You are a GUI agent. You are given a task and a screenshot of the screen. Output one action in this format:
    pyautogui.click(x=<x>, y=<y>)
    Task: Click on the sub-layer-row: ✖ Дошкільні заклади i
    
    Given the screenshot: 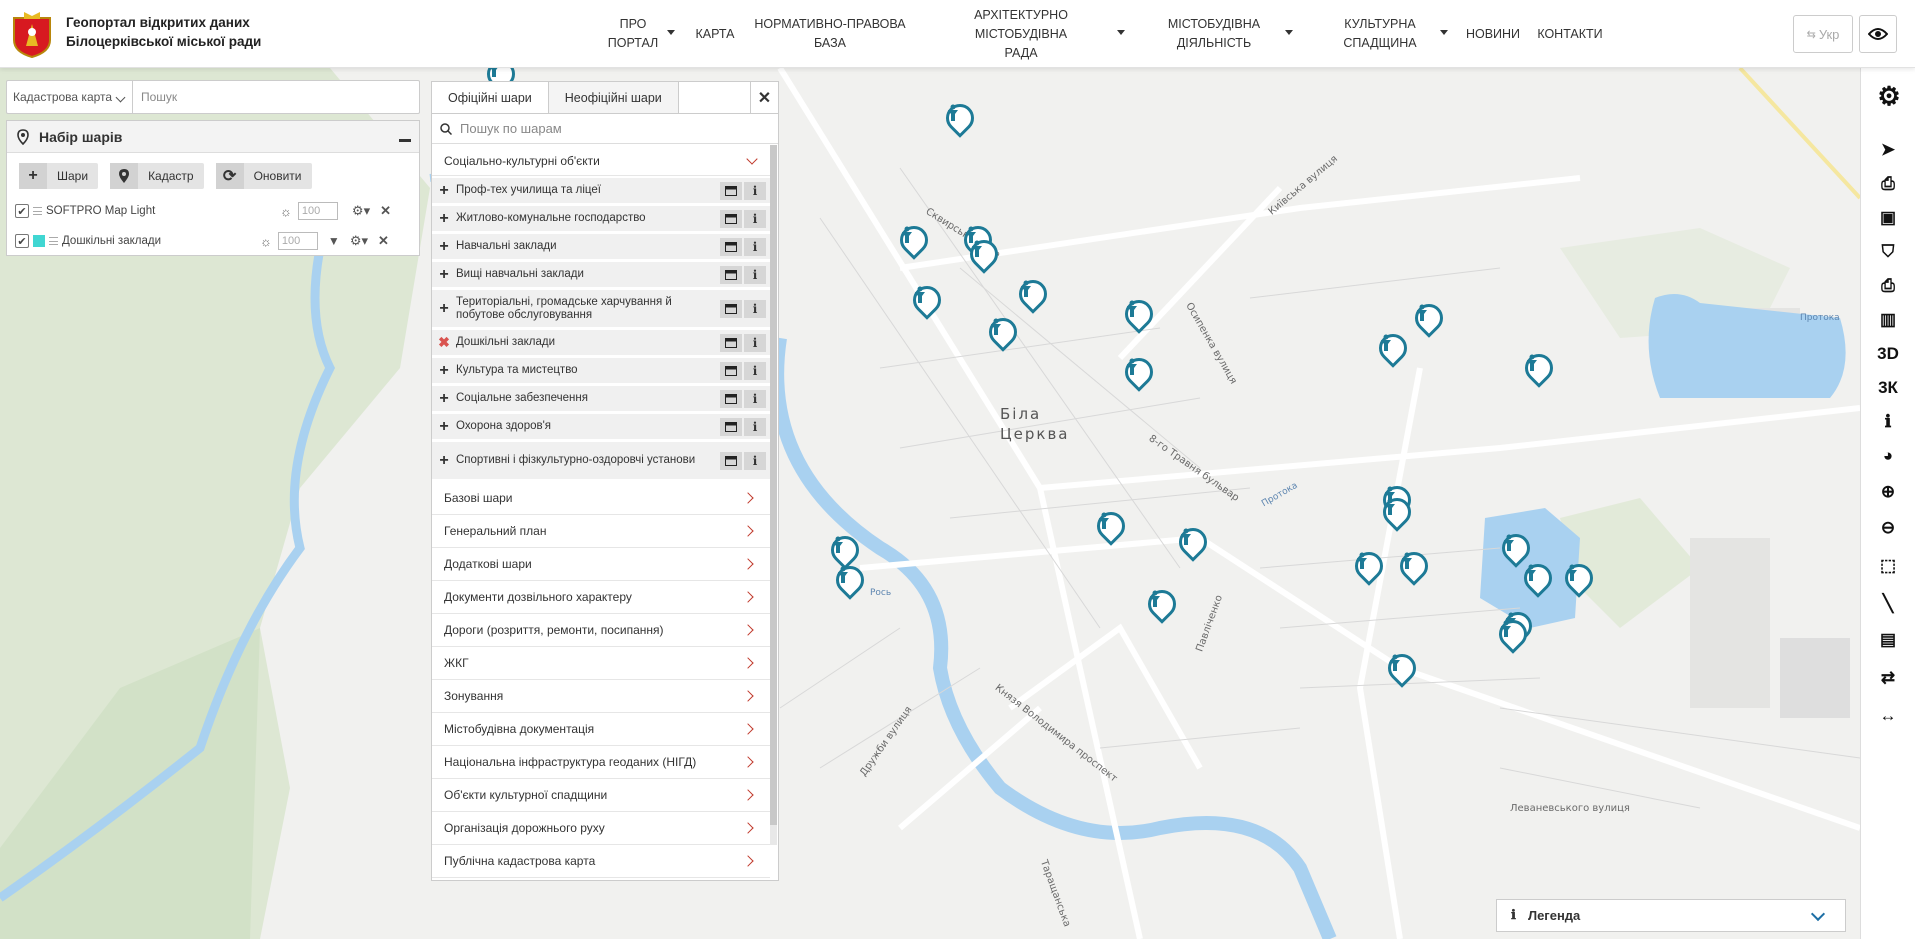 What is the action you would take?
    pyautogui.click(x=601, y=343)
    